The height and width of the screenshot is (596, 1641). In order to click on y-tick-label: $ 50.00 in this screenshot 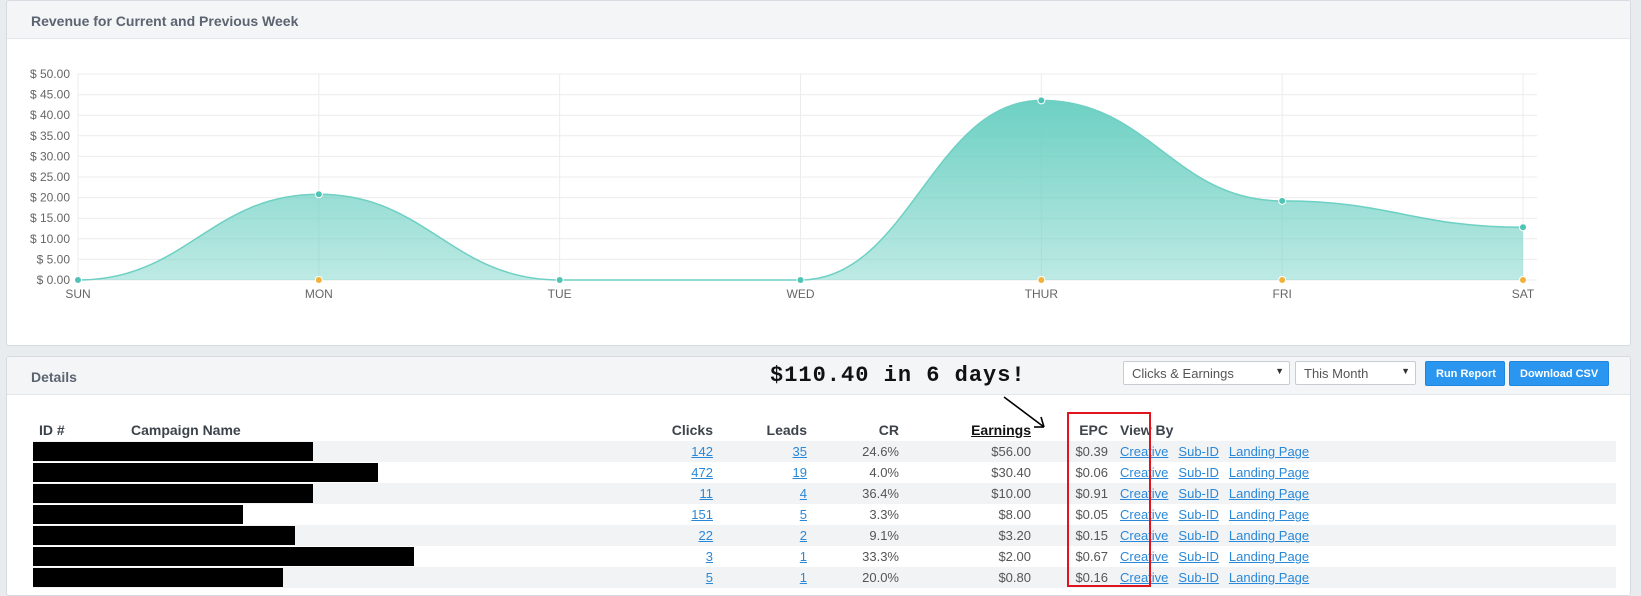, I will do `click(50, 74)`.